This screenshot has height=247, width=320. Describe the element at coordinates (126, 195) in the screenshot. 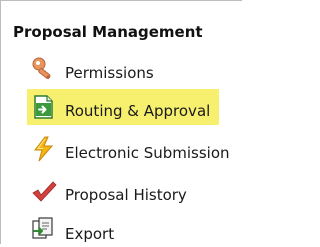

I see `menu-item-label: Proposal History` at that location.